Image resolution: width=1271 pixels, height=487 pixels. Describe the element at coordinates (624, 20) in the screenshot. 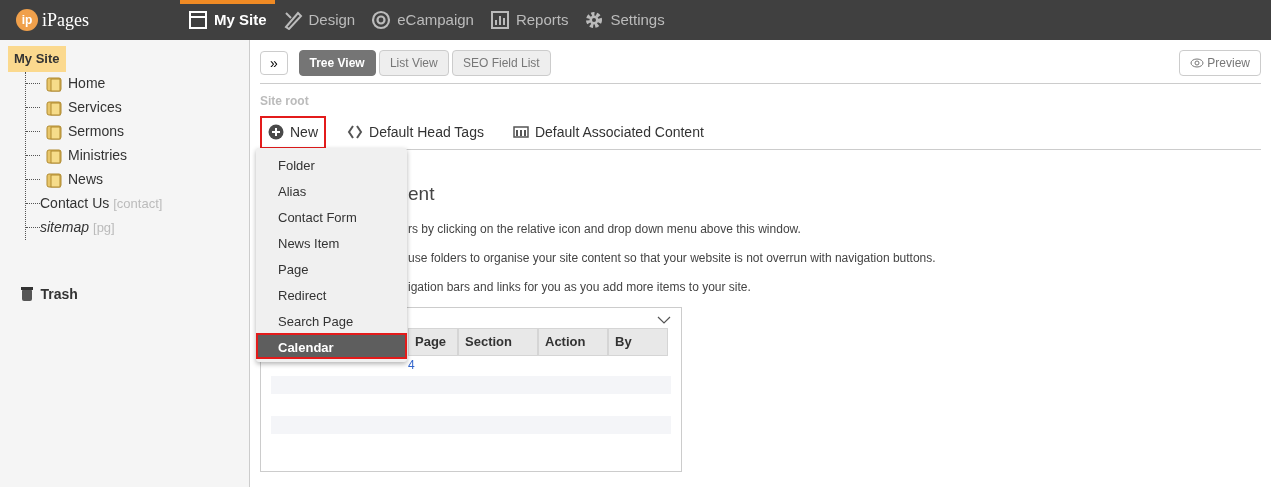

I see `nav-tab: Settings` at that location.